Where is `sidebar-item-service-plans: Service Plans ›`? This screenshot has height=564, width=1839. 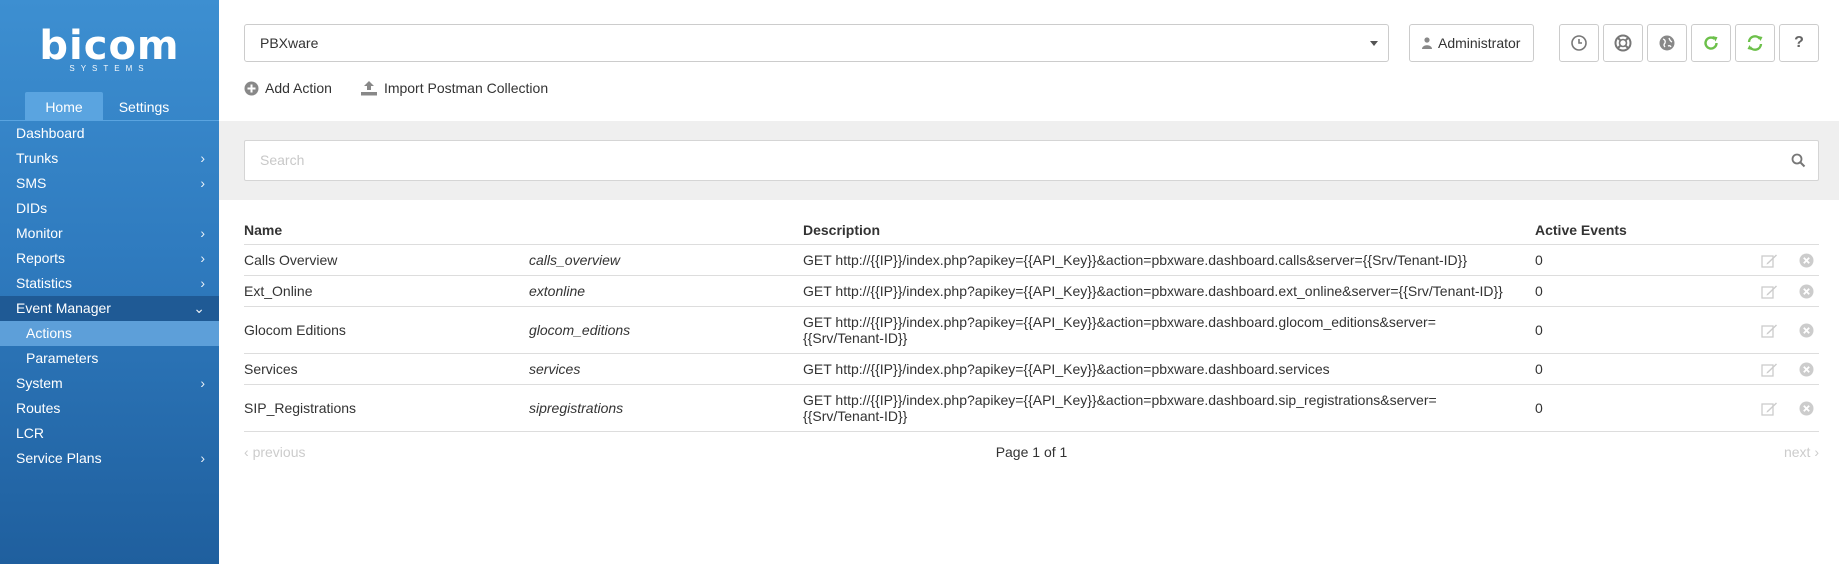 sidebar-item-service-plans: Service Plans › is located at coordinates (109, 458).